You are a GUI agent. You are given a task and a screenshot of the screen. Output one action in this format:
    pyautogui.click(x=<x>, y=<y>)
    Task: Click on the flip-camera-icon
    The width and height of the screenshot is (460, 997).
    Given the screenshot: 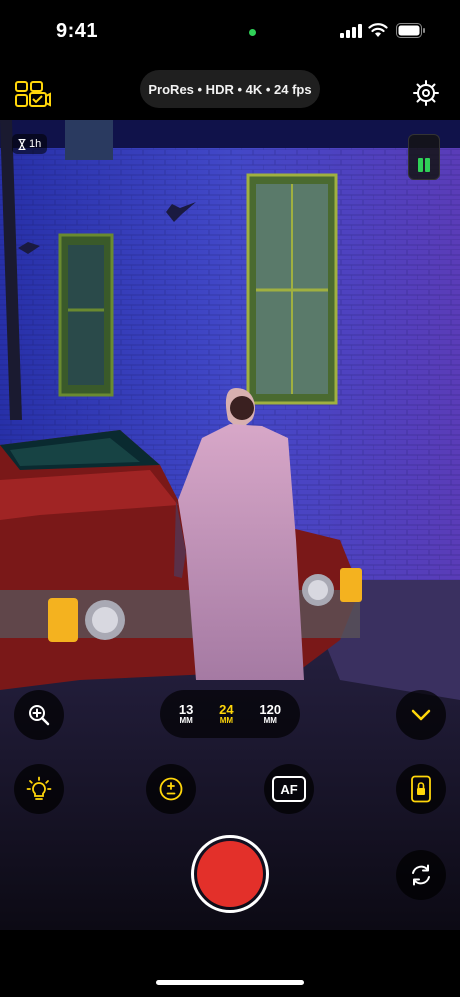 What is the action you would take?
    pyautogui.click(x=421, y=875)
    